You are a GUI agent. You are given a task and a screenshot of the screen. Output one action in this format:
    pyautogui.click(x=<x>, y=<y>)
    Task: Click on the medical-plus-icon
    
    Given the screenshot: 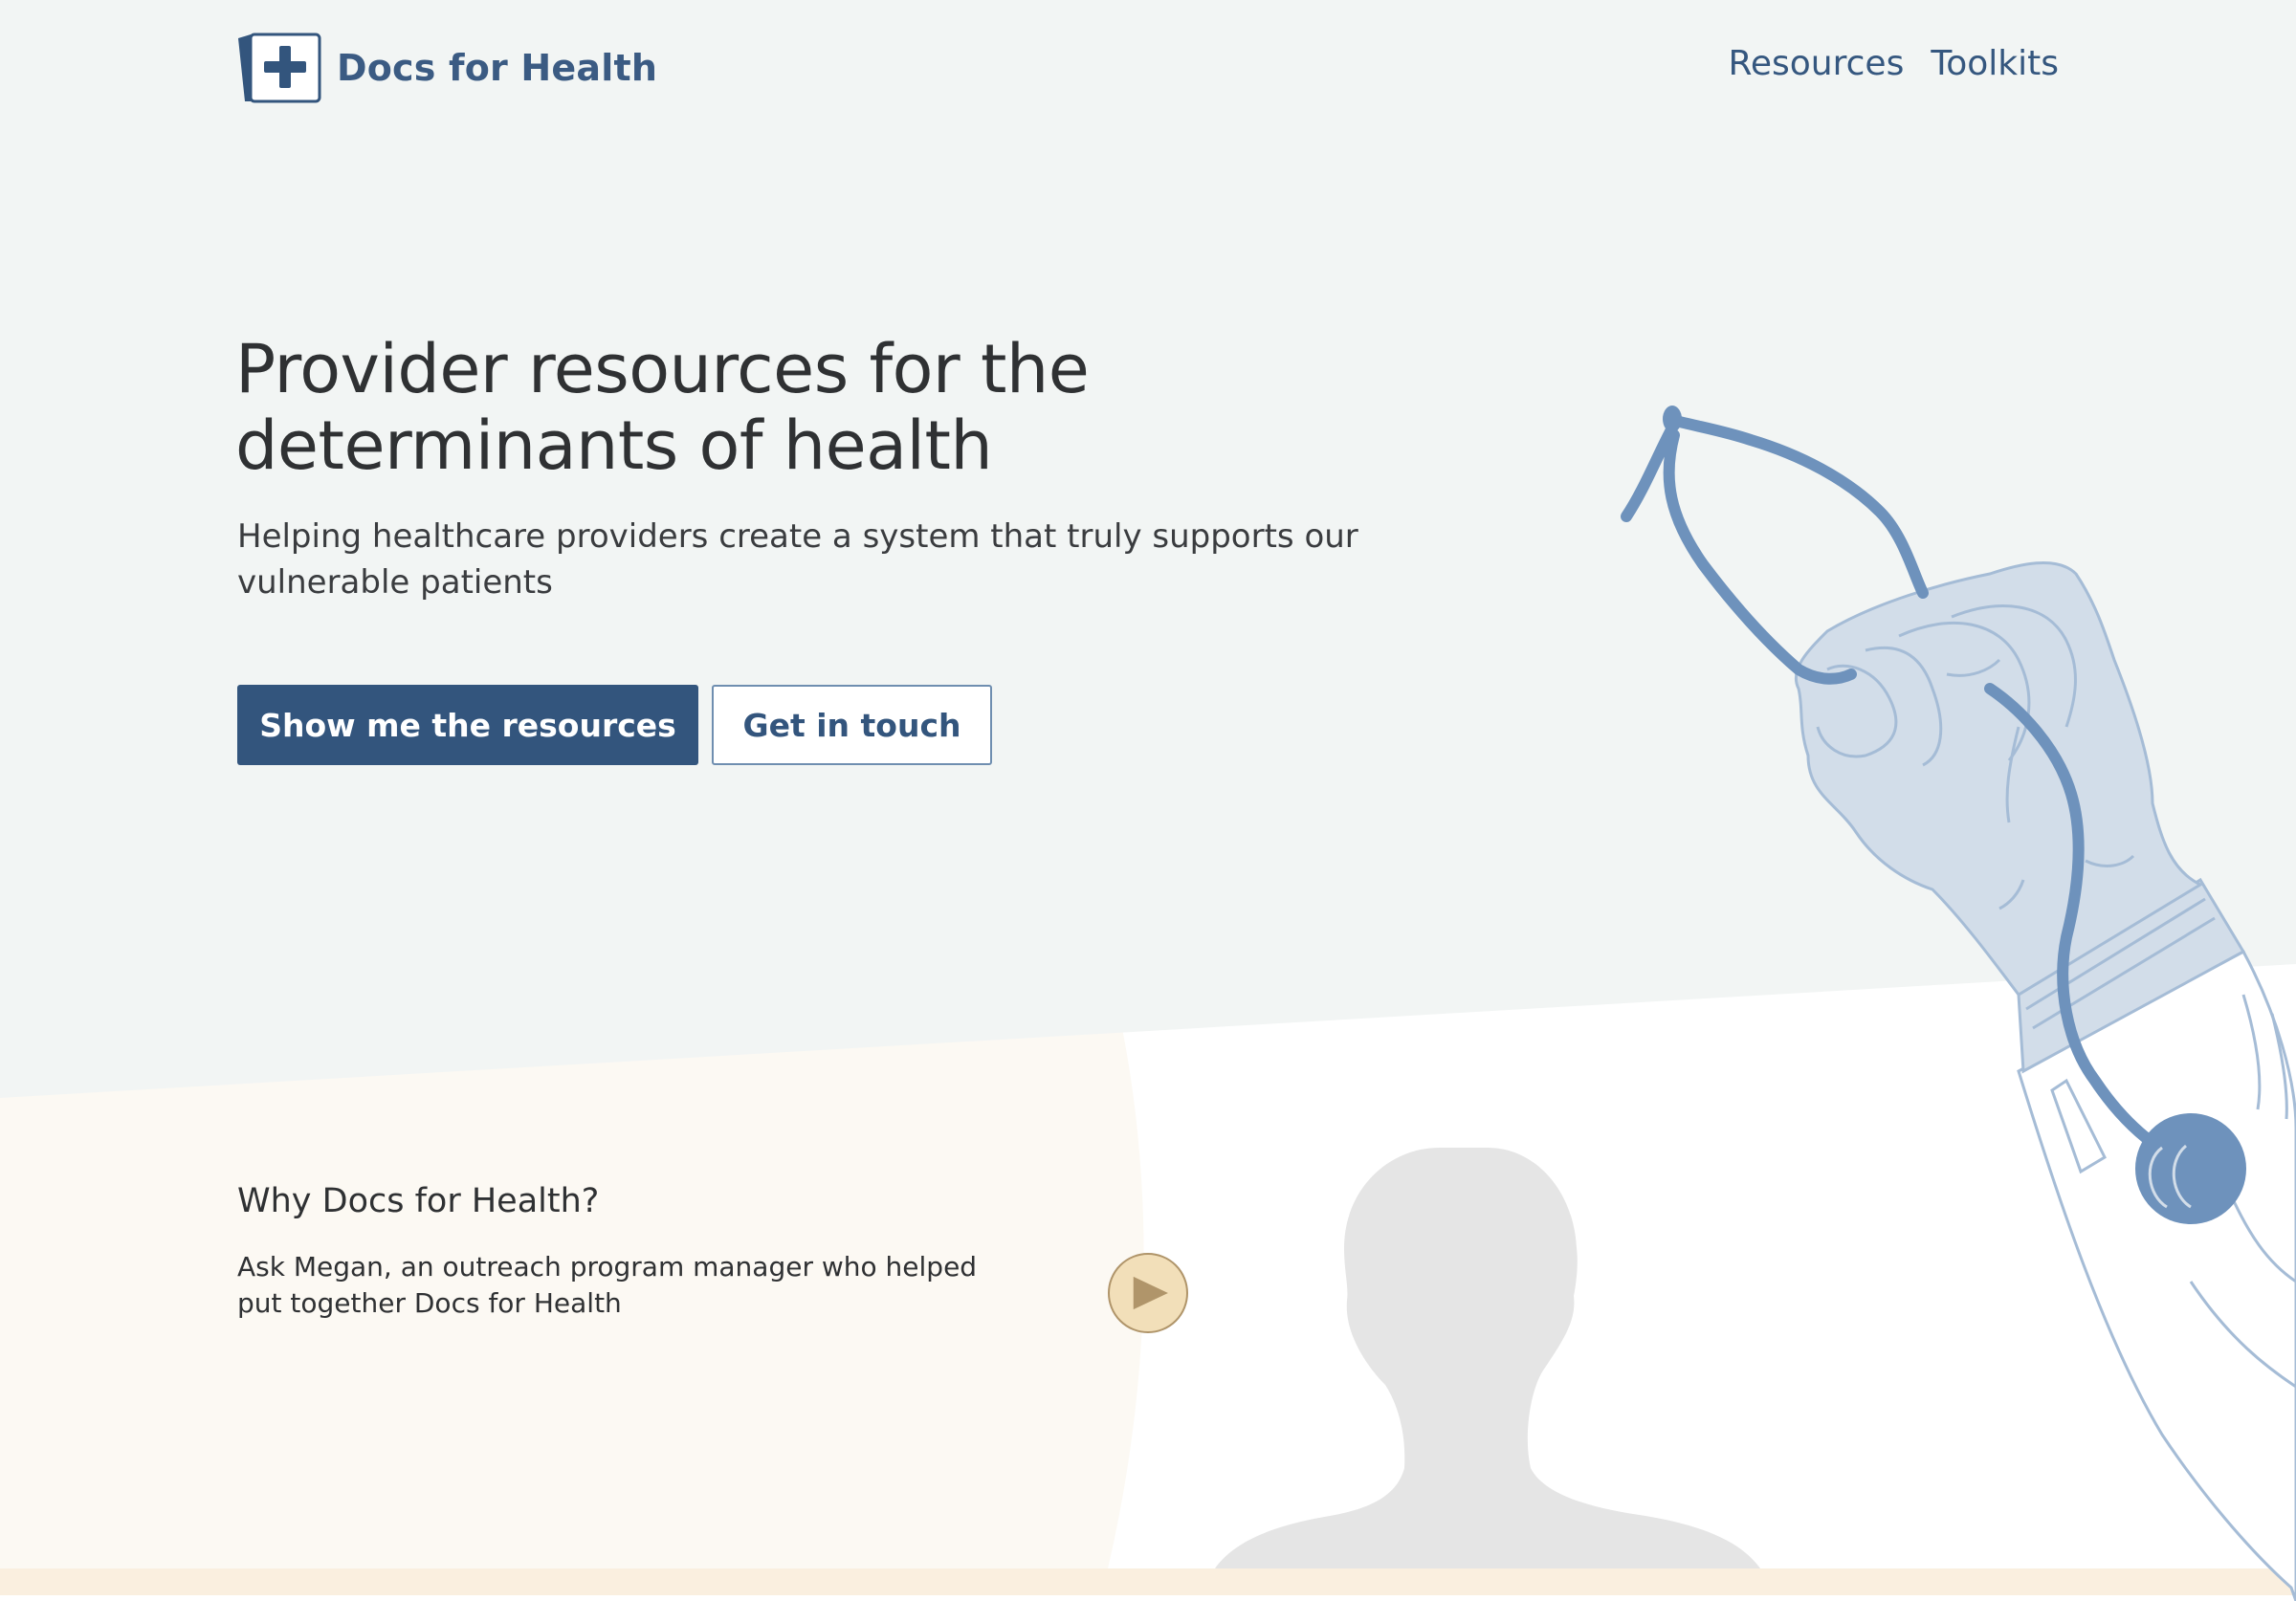 What is the action you would take?
    pyautogui.click(x=280, y=68)
    